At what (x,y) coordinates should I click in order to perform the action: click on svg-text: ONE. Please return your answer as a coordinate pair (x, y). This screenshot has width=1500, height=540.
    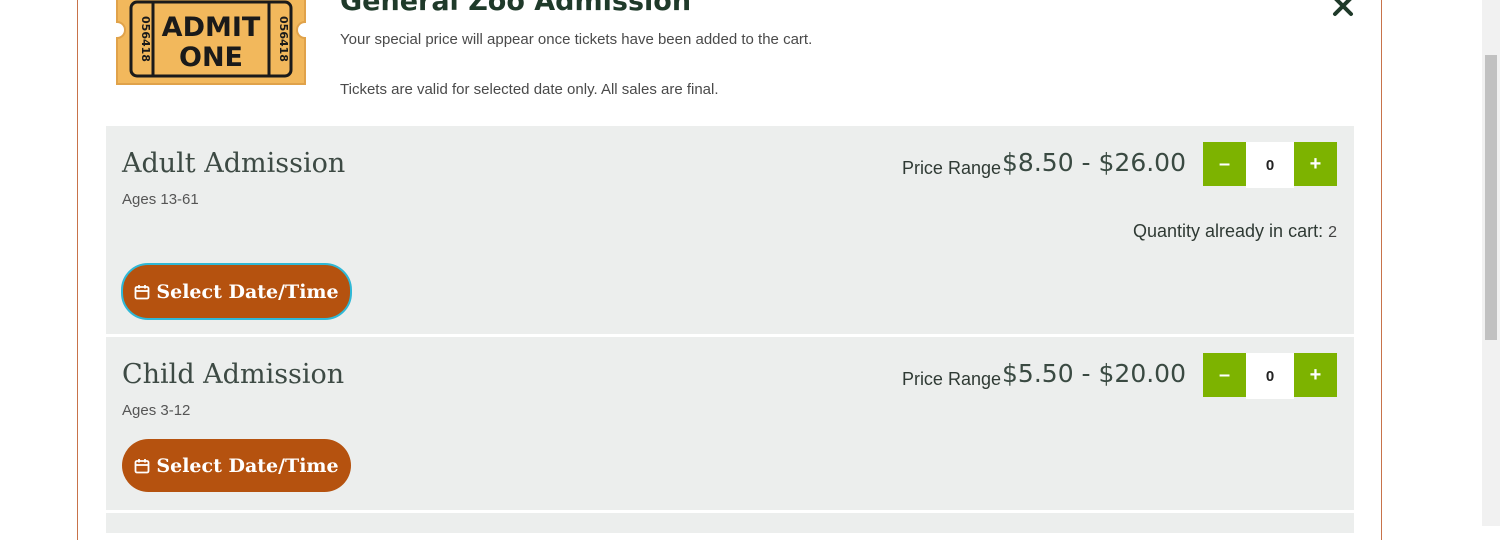
    Looking at the image, I should click on (211, 57).